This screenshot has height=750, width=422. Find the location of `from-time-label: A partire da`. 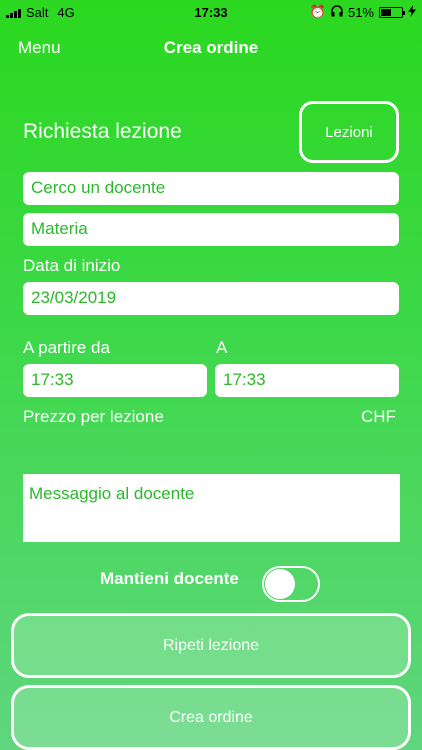

from-time-label: A partire da is located at coordinates (66, 347).